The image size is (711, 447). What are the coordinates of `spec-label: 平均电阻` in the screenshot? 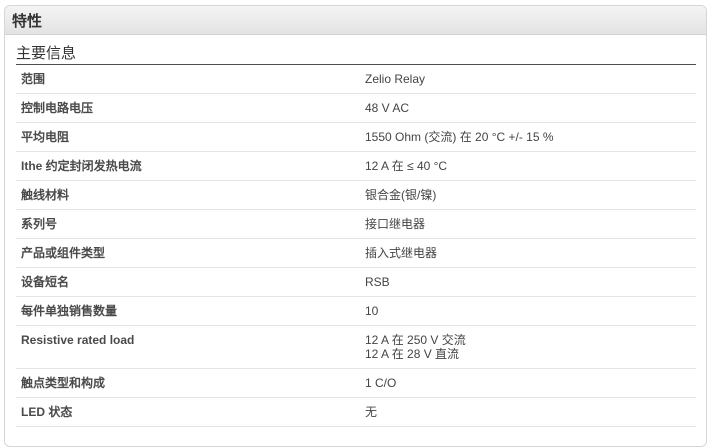 It's located at (186, 137).